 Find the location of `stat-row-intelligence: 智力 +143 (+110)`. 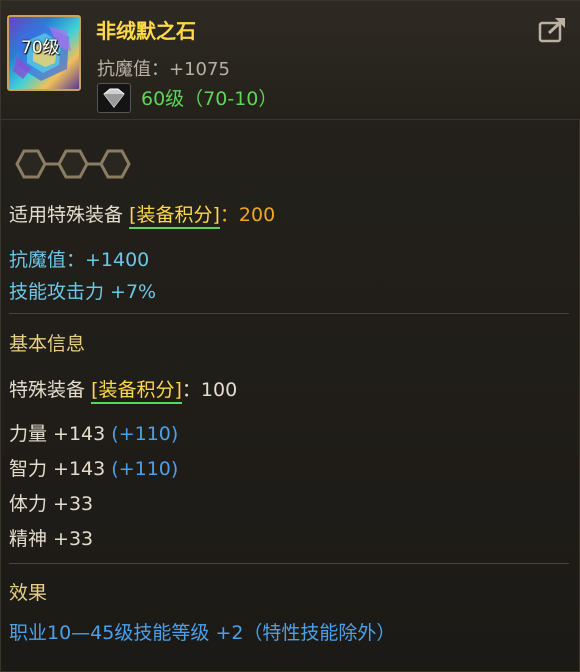

stat-row-intelligence: 智力 +143 (+110) is located at coordinates (93, 467).